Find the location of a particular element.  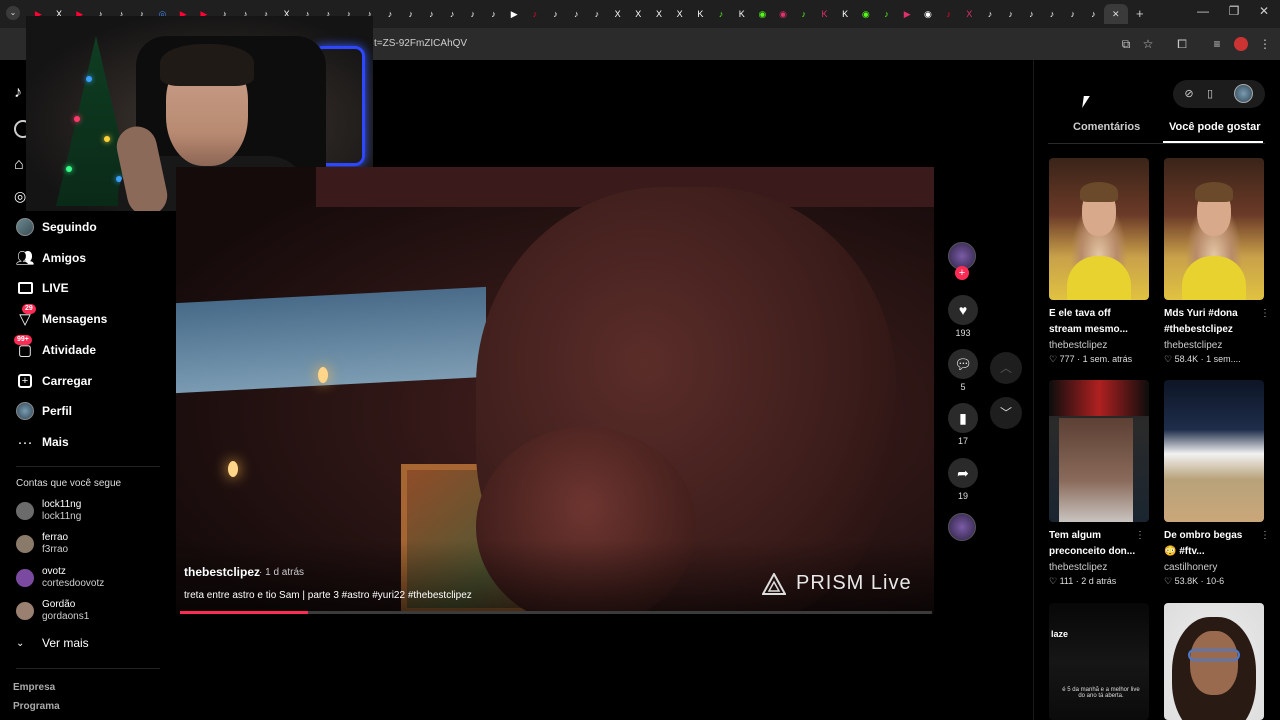

sidebar-item-atividade: ▢ 99+ Atividade is located at coordinates (55, 348).